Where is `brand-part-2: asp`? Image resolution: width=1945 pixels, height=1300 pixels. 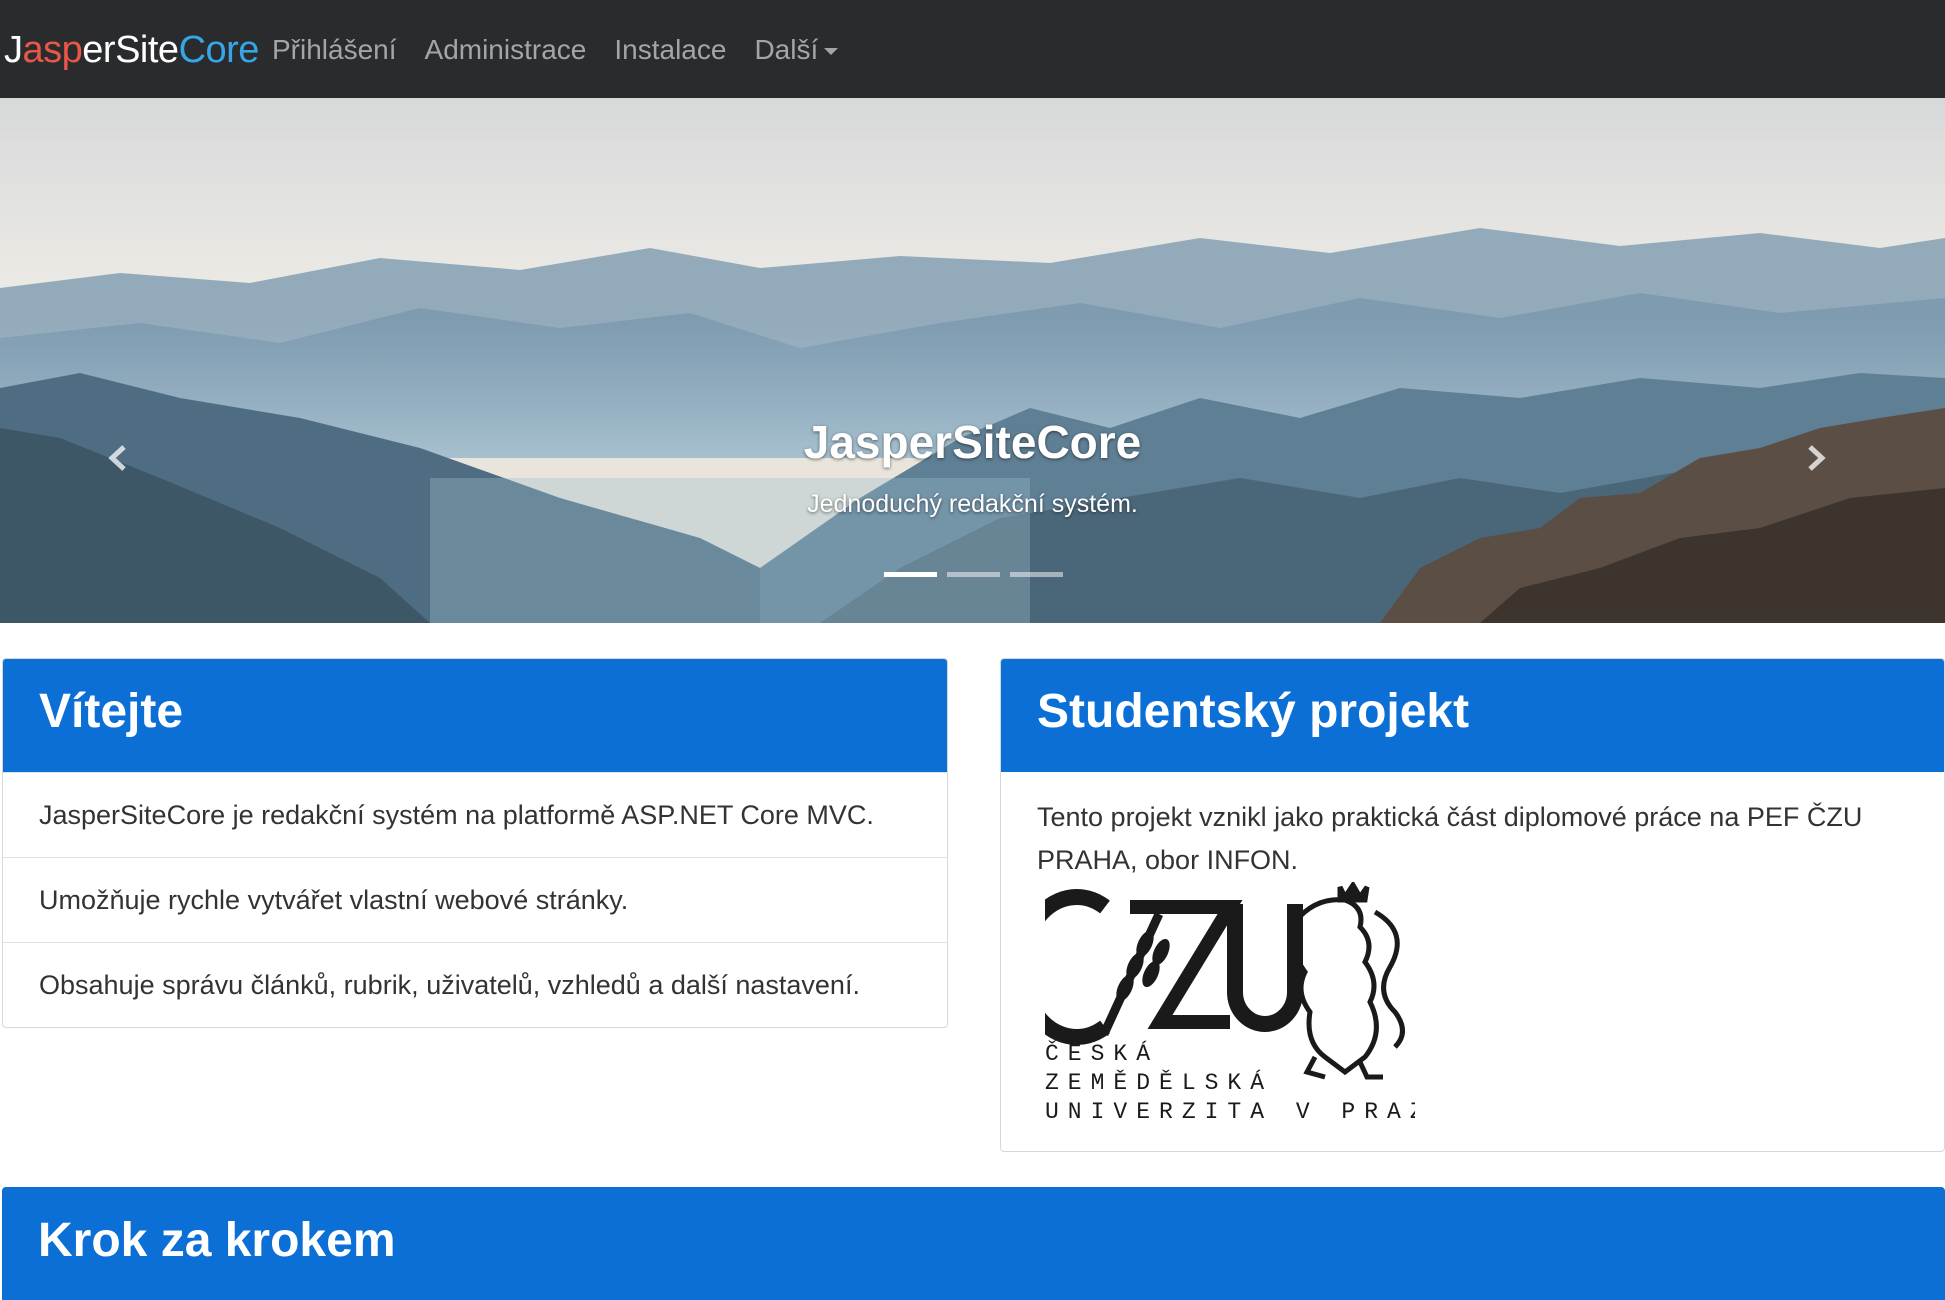
brand-part-2: asp is located at coordinates (52, 50).